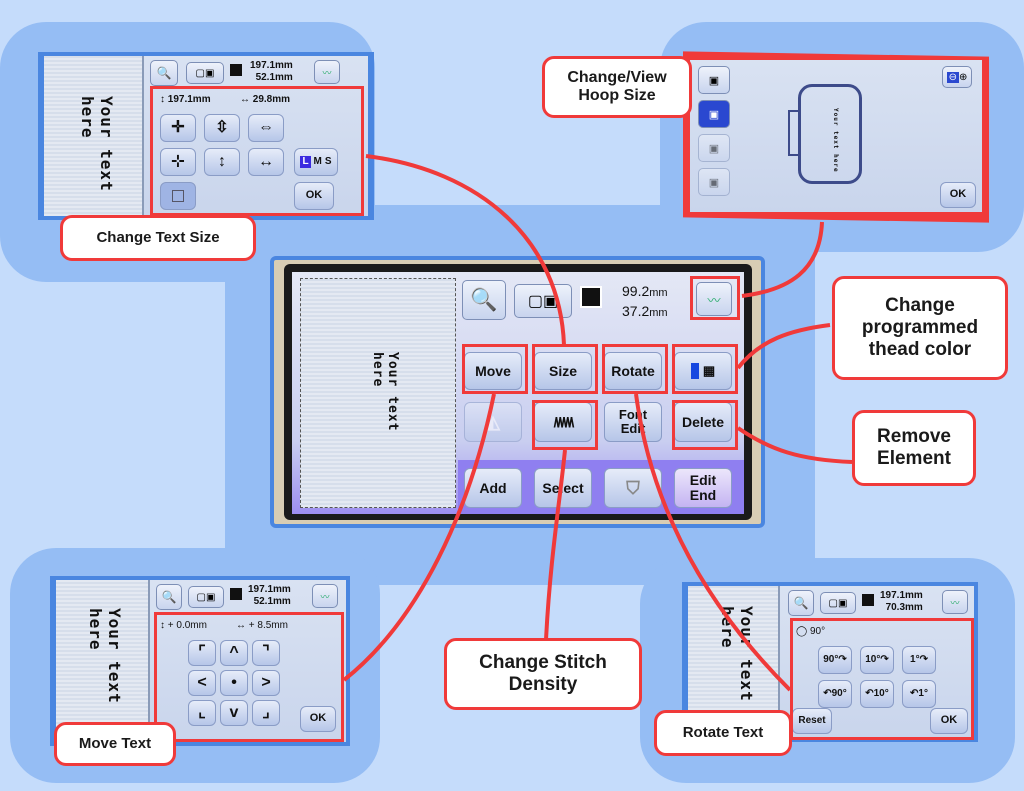 The width and height of the screenshot is (1024, 791). Describe the element at coordinates (249, 677) in the screenshot. I see `highlight-move-panel` at that location.